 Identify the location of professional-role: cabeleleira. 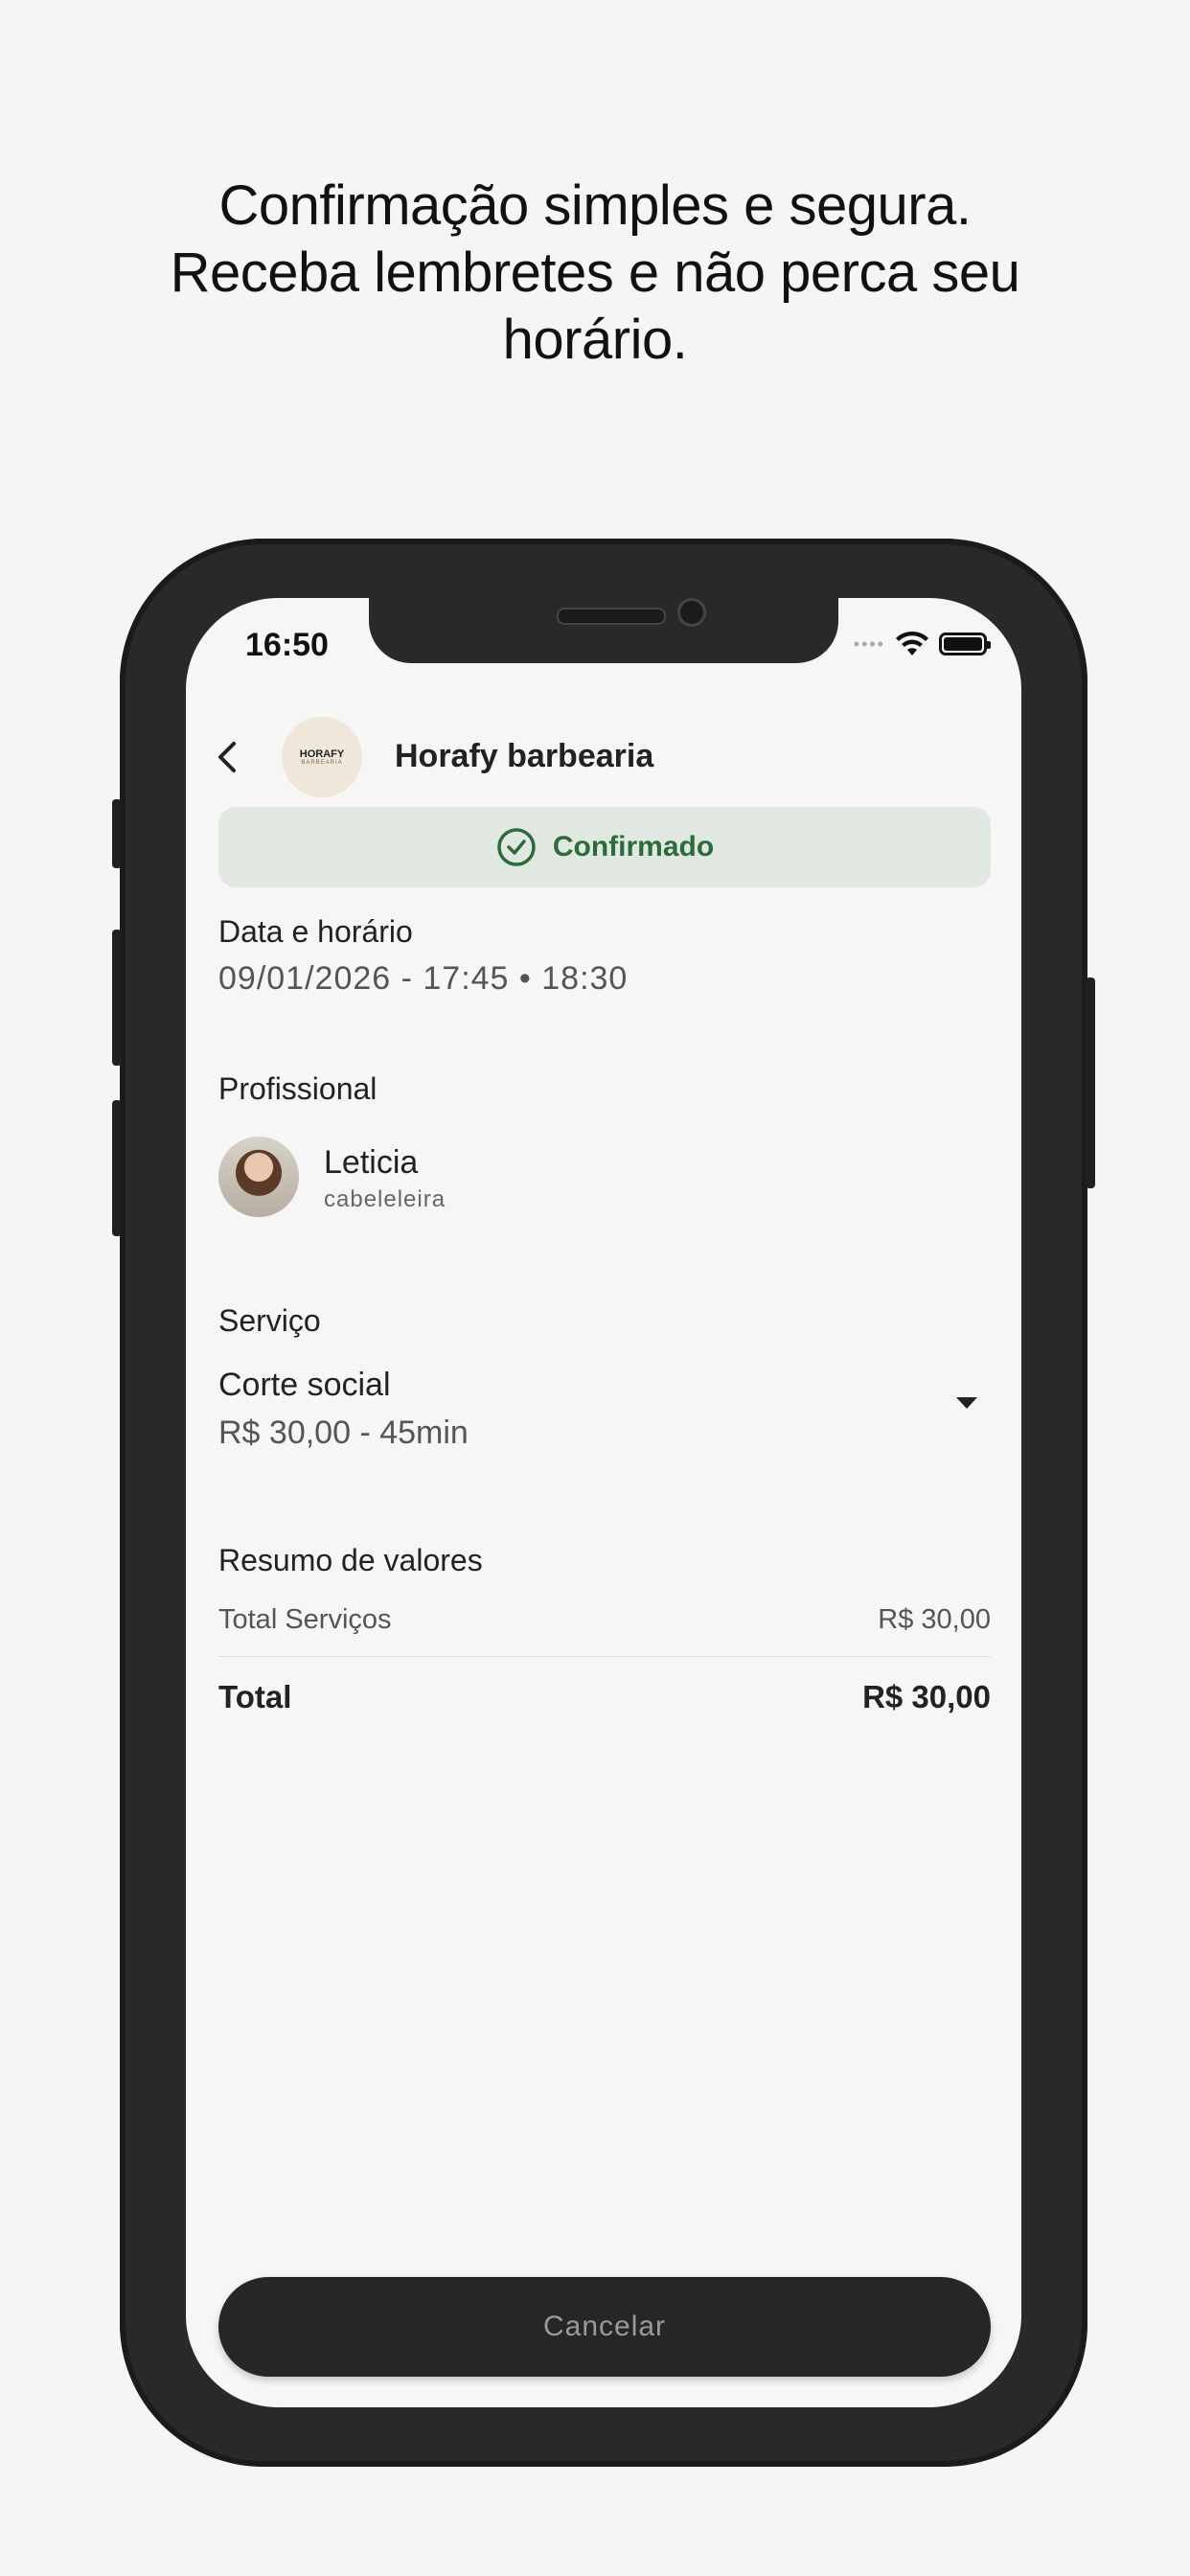
(385, 1199).